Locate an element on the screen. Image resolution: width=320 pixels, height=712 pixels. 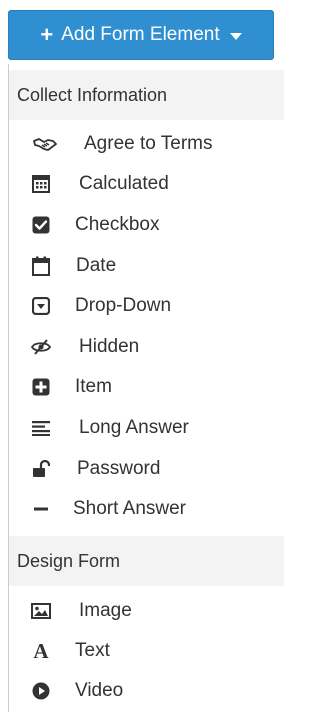
menu-item-hidden: Hidden is located at coordinates (146, 347).